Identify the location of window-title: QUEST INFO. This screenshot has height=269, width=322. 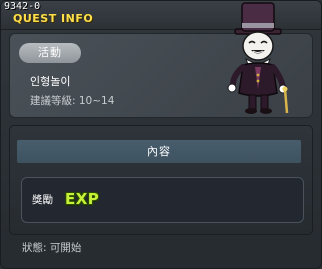
(53, 18).